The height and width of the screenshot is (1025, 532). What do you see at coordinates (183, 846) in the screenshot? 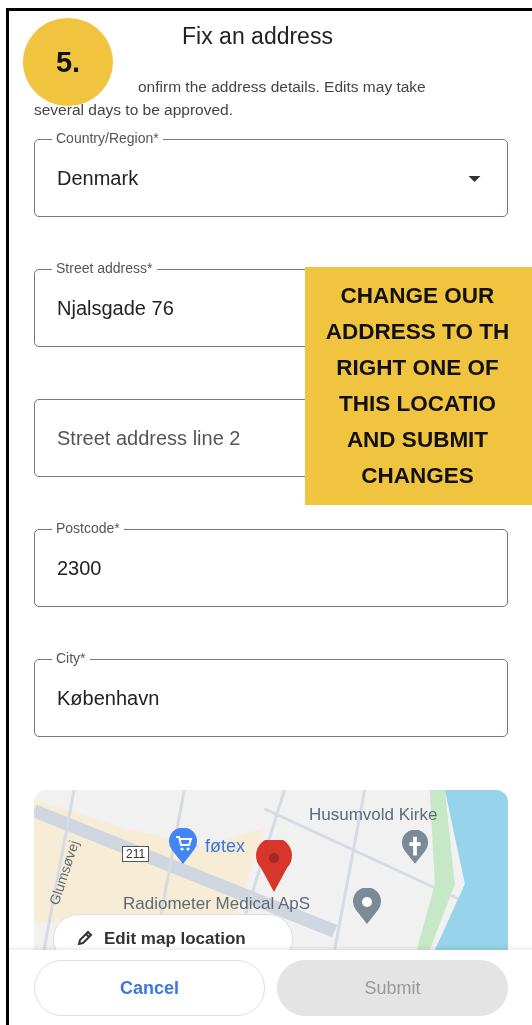
I see `shopping-cart-pin-icon` at bounding box center [183, 846].